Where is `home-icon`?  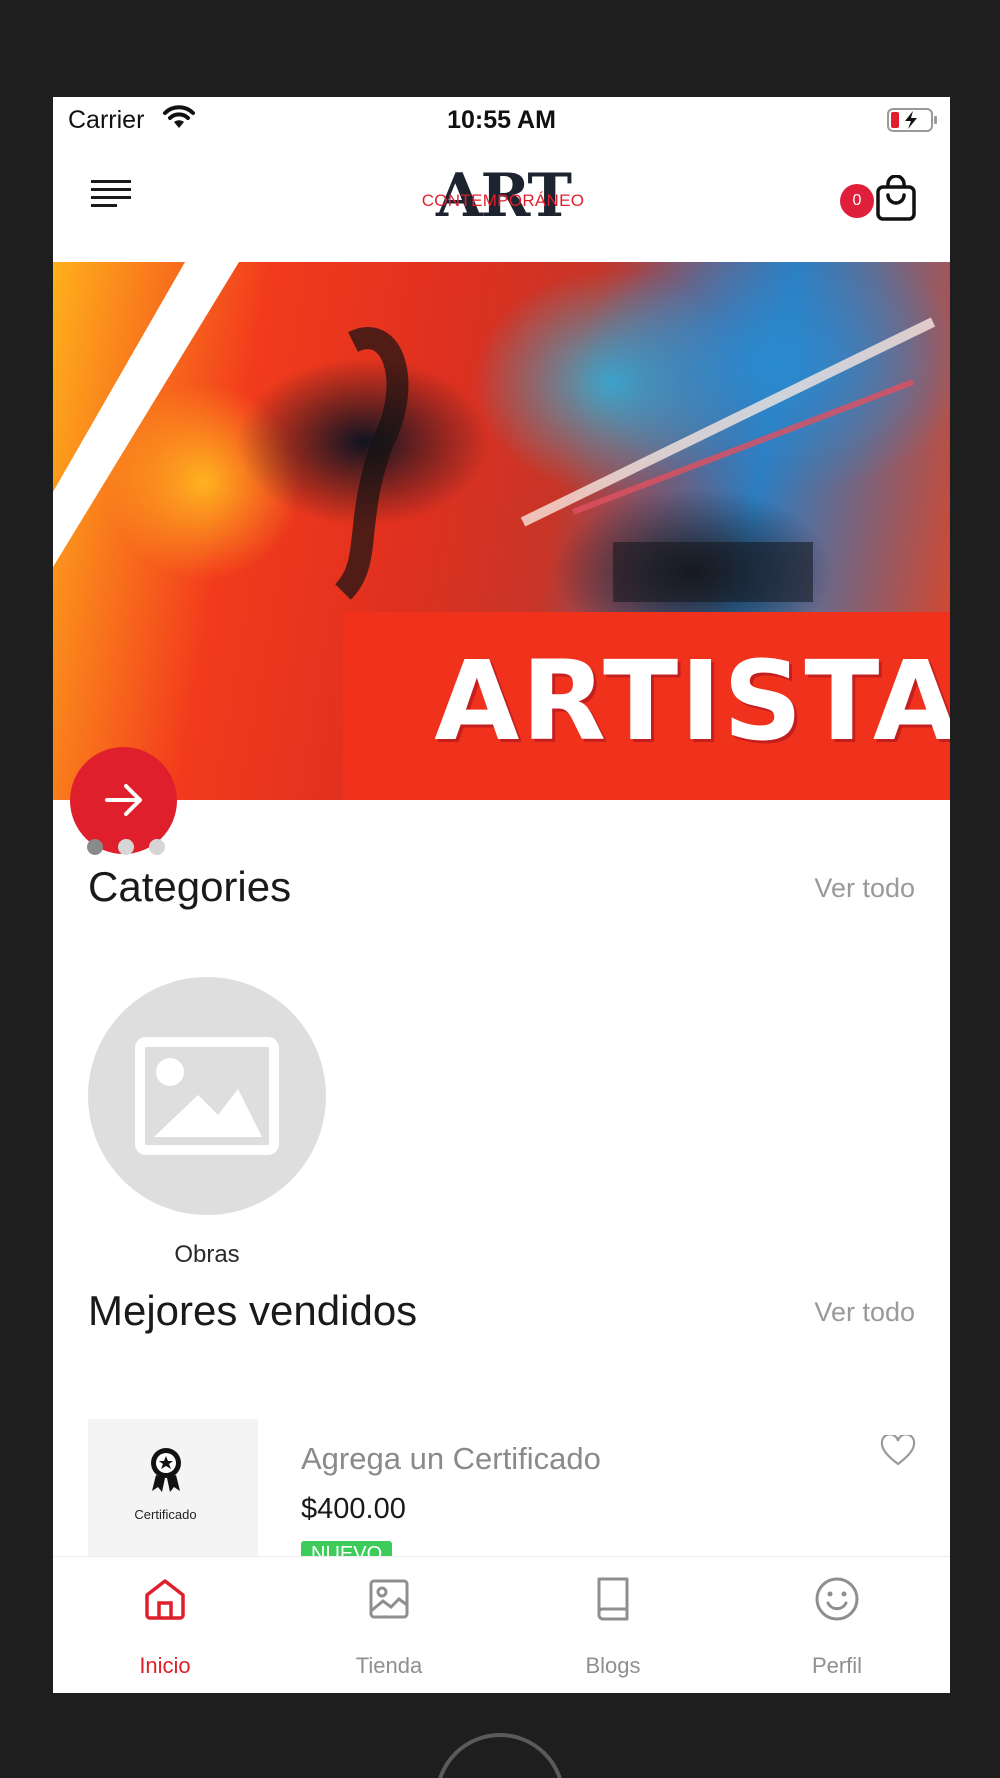
home-icon is located at coordinates (165, 1599).